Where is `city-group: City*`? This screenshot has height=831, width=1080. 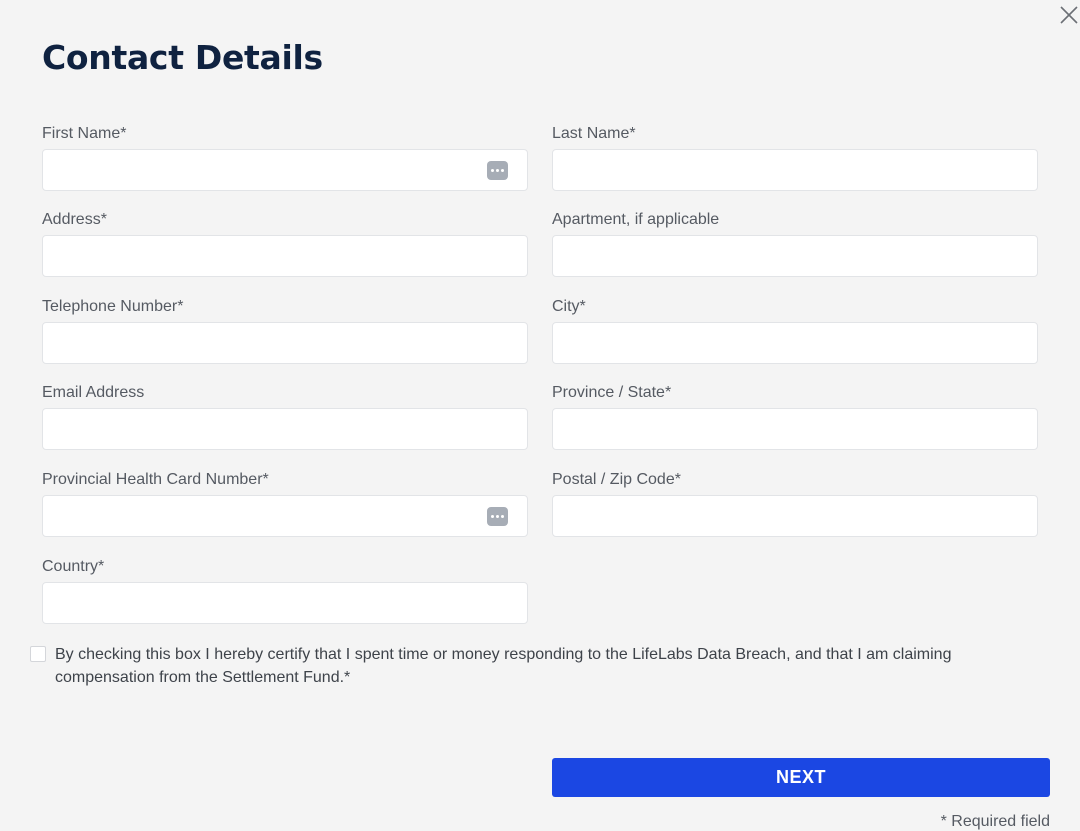 city-group: City* is located at coordinates (795, 330).